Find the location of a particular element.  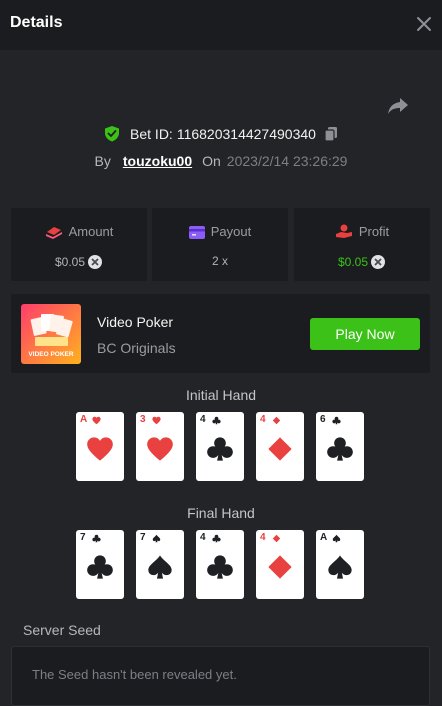

game-provider: BC Originals is located at coordinates (136, 348).